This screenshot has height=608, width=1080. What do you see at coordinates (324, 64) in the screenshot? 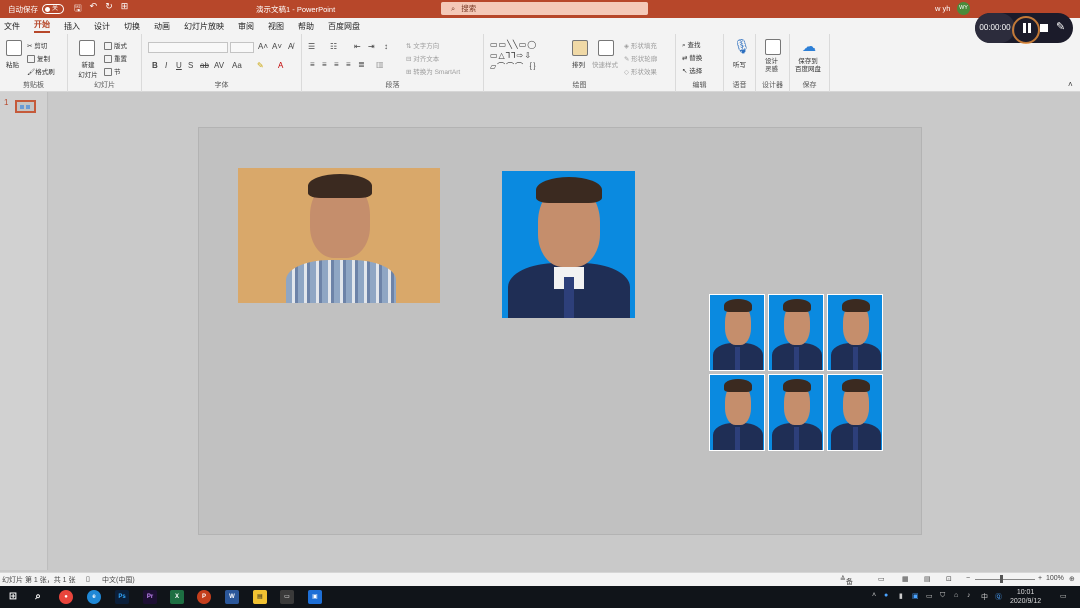
I see `align-center-icon: ≡` at bounding box center [324, 64].